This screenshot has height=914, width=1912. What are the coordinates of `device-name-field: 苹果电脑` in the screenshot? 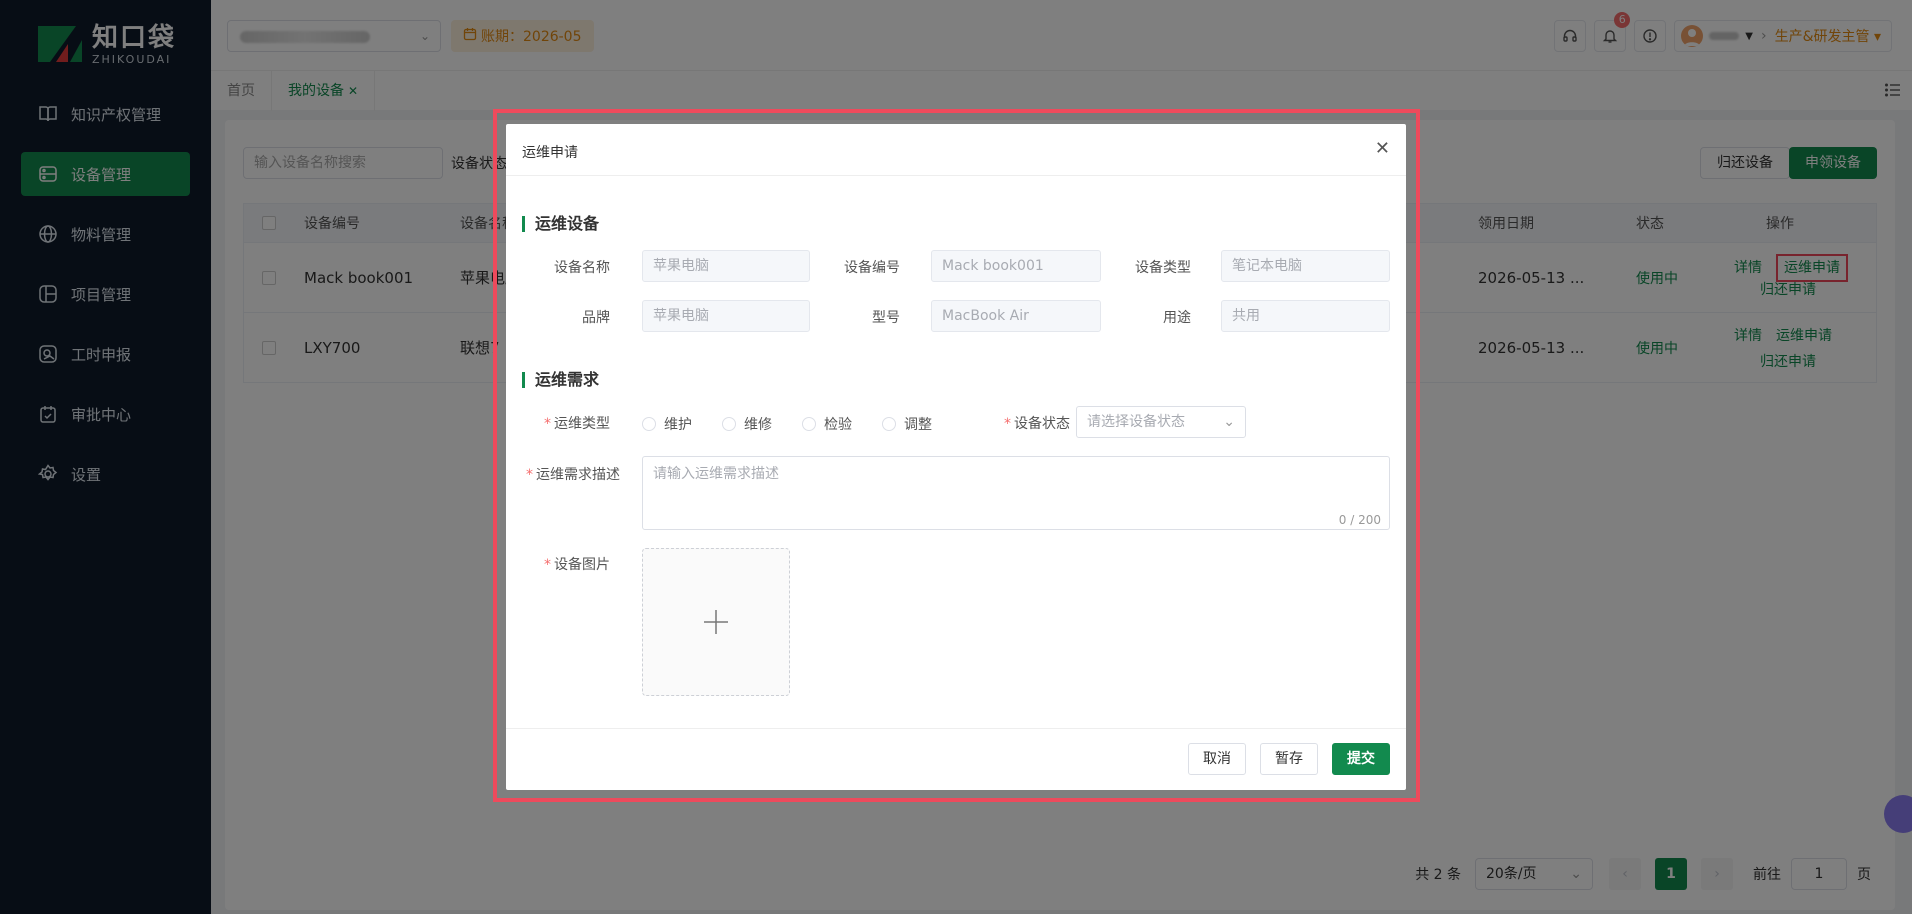 It's located at (726, 266).